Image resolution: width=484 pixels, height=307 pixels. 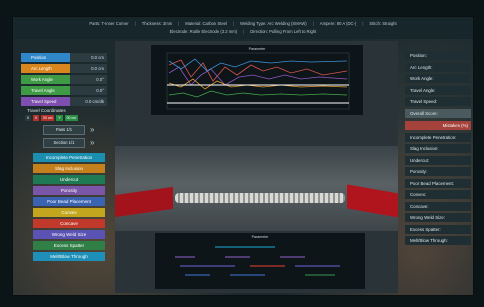 What do you see at coordinates (69, 212) in the screenshot?
I see `mistake-convex: Convex` at bounding box center [69, 212].